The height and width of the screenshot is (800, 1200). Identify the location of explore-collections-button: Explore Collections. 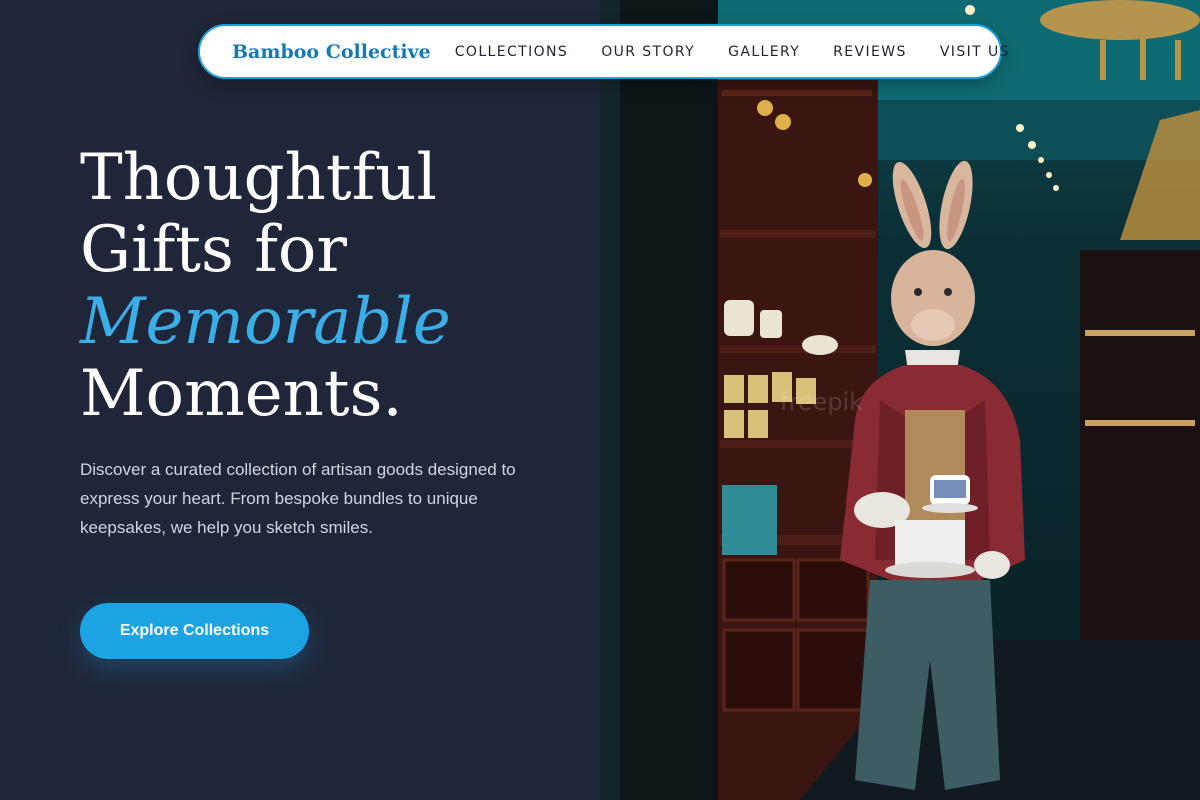
(194, 631).